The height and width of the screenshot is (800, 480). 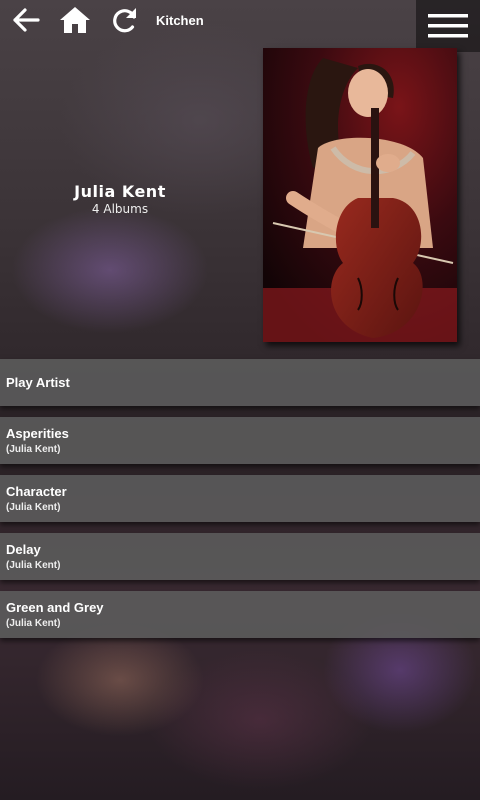 I want to click on top-bar: Kitchen, so click(x=240, y=26).